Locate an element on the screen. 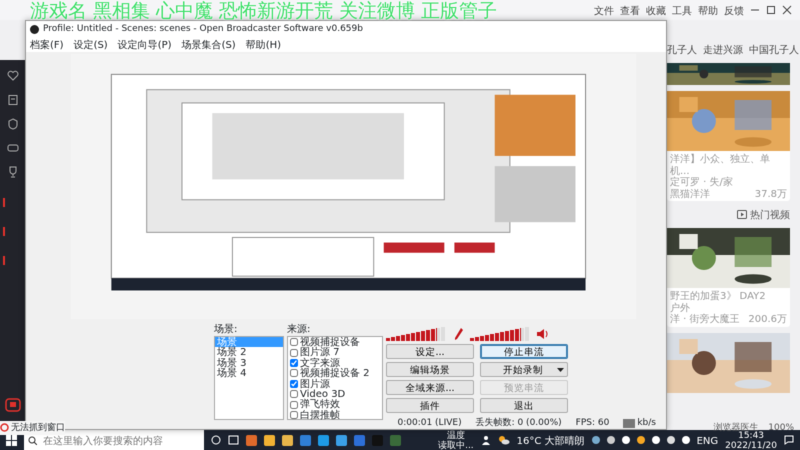 Image resolution: width=800 pixels, height=450 pixels. speaker-icon is located at coordinates (543, 334).